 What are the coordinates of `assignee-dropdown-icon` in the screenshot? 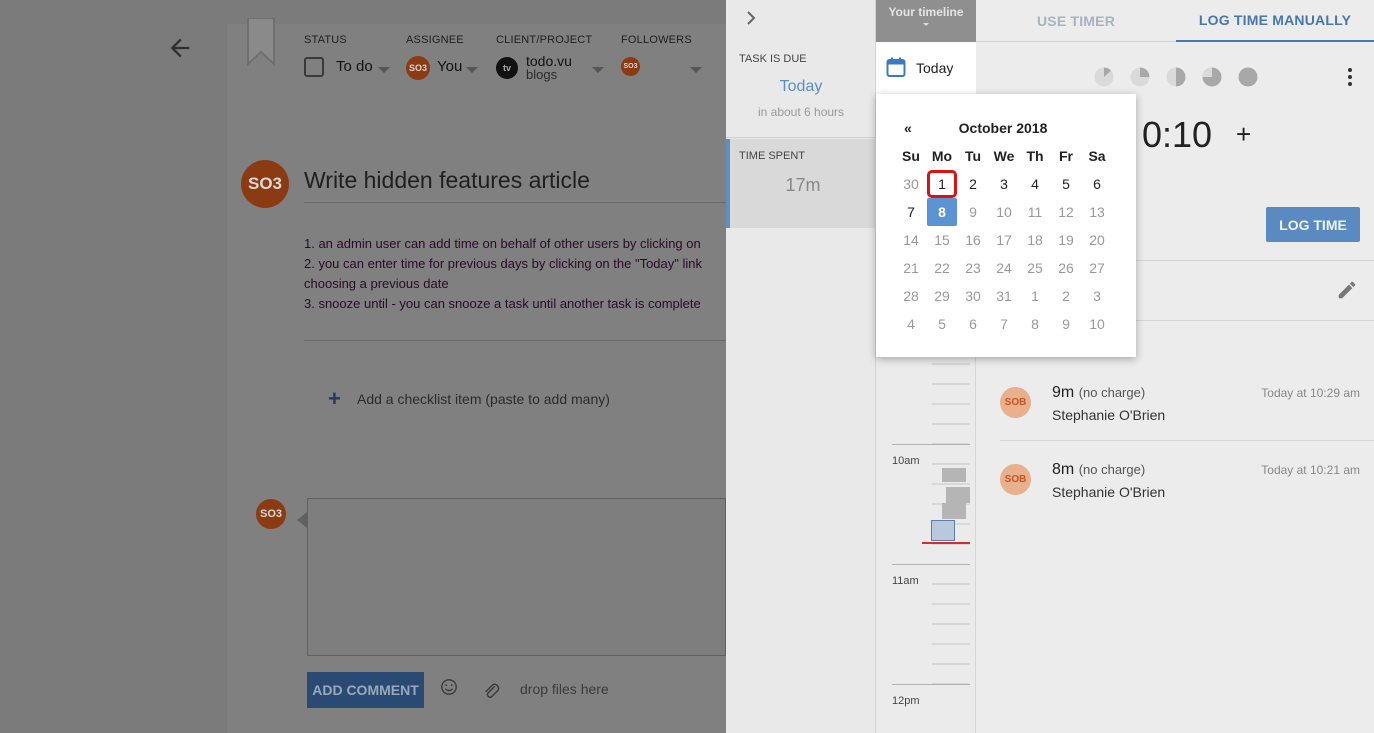 It's located at (472, 70).